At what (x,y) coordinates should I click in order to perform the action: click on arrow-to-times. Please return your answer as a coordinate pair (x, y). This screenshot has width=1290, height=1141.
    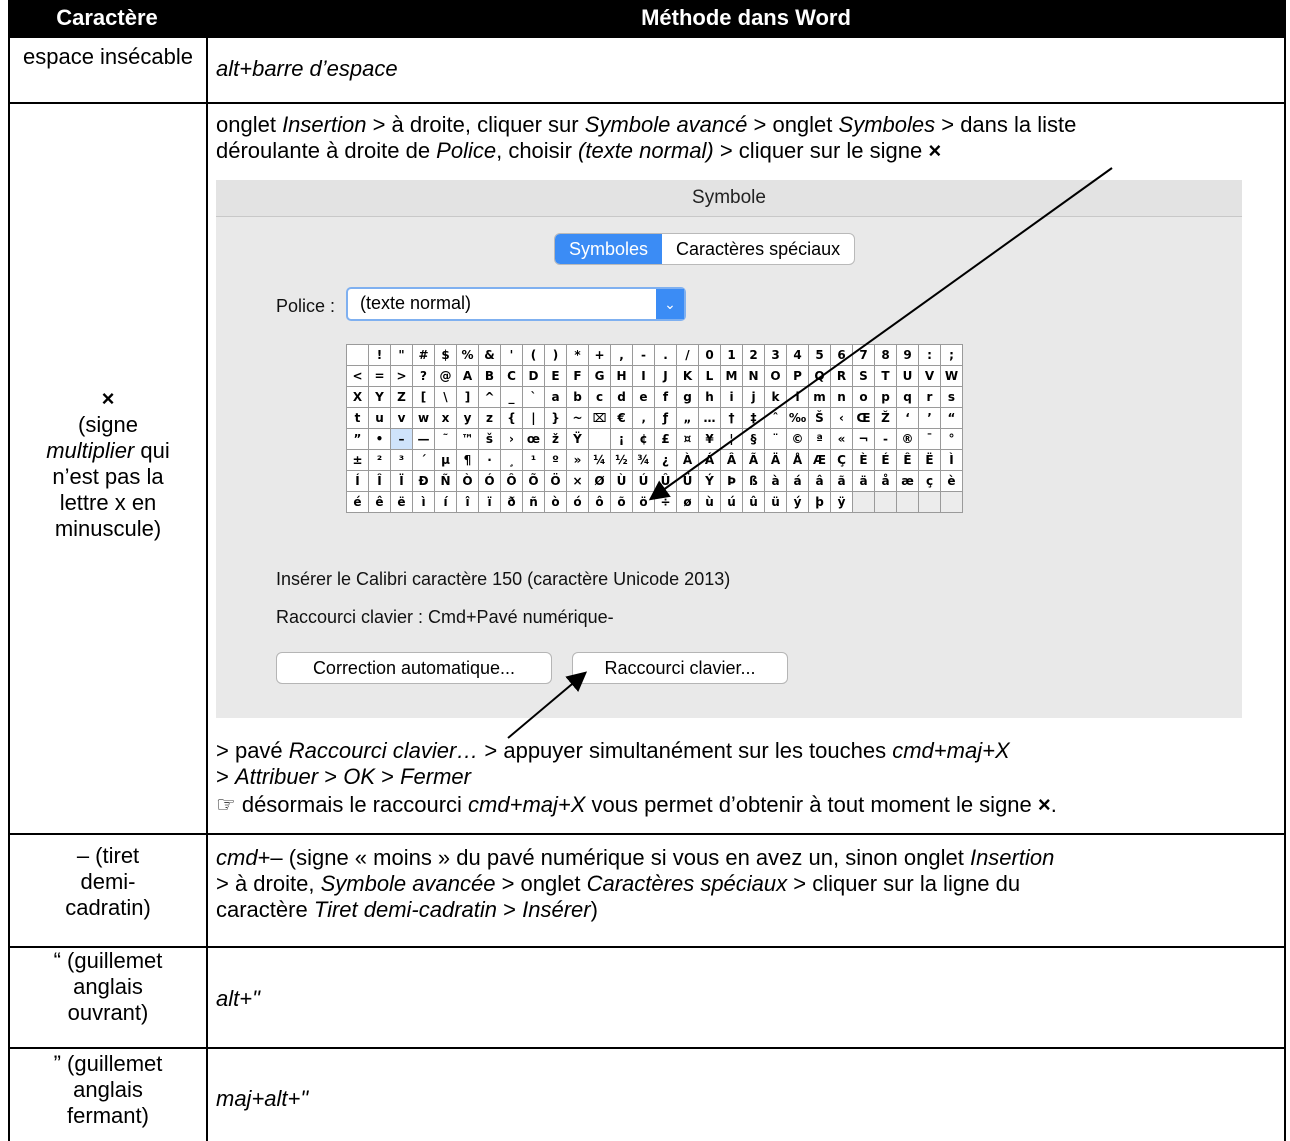
    Looking at the image, I should click on (880, 334).